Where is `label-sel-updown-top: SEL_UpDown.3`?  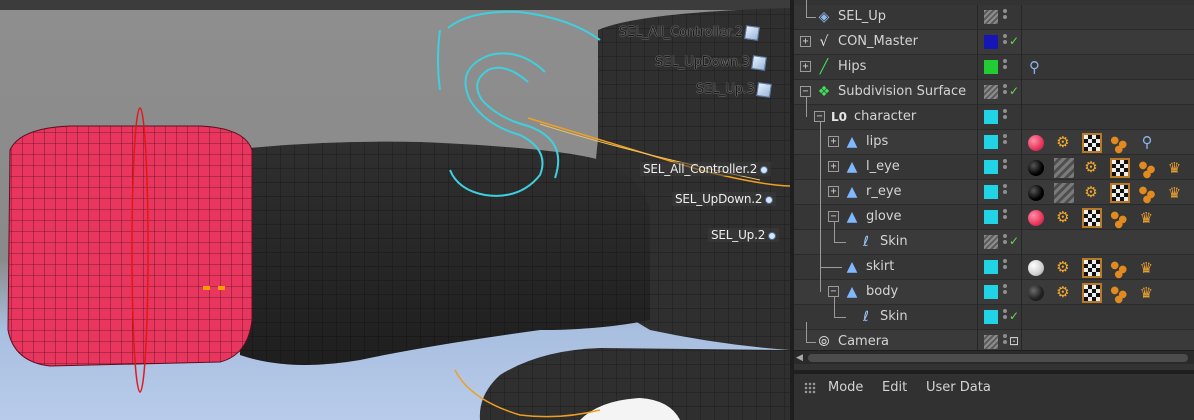
label-sel-updown-top: SEL_UpDown.3 is located at coordinates (711, 62).